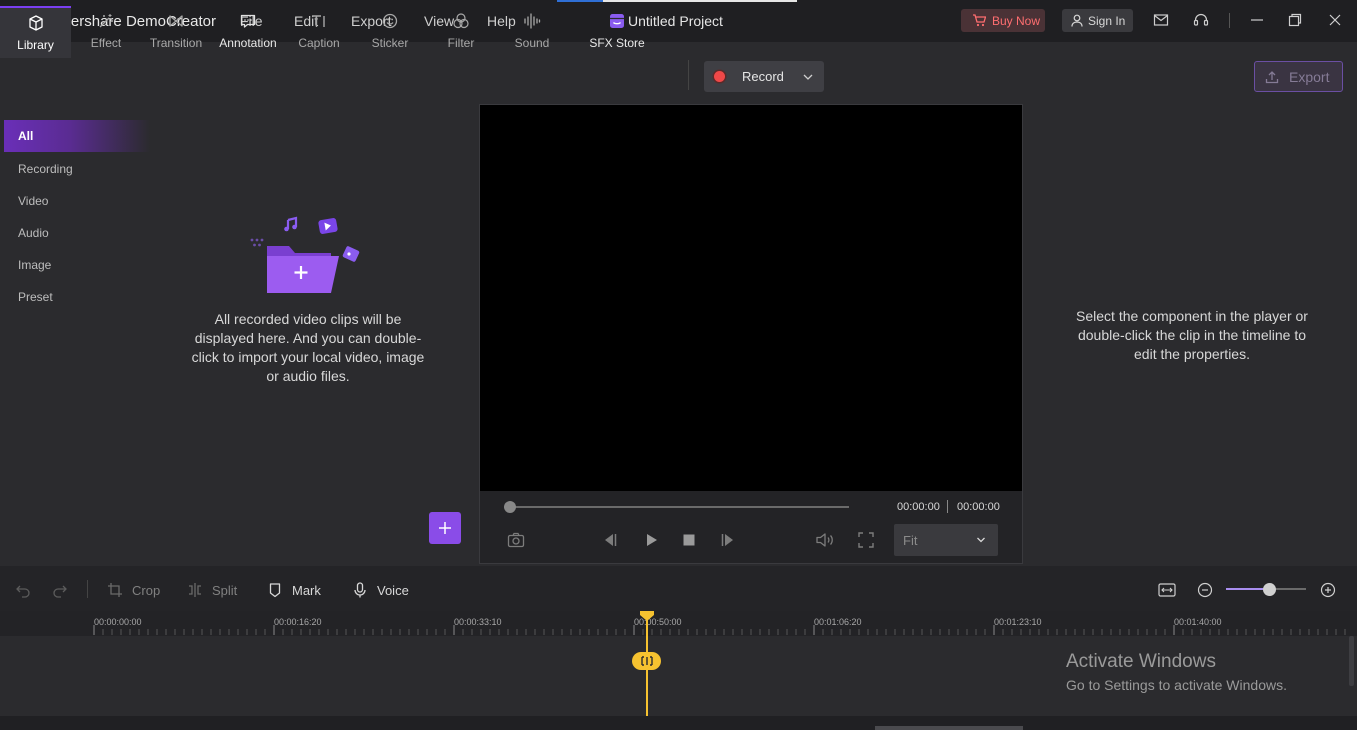 Image resolution: width=1357 pixels, height=730 pixels. What do you see at coordinates (298, 622) in the screenshot?
I see `ruler-tick-label: 00:00:16:20` at bounding box center [298, 622].